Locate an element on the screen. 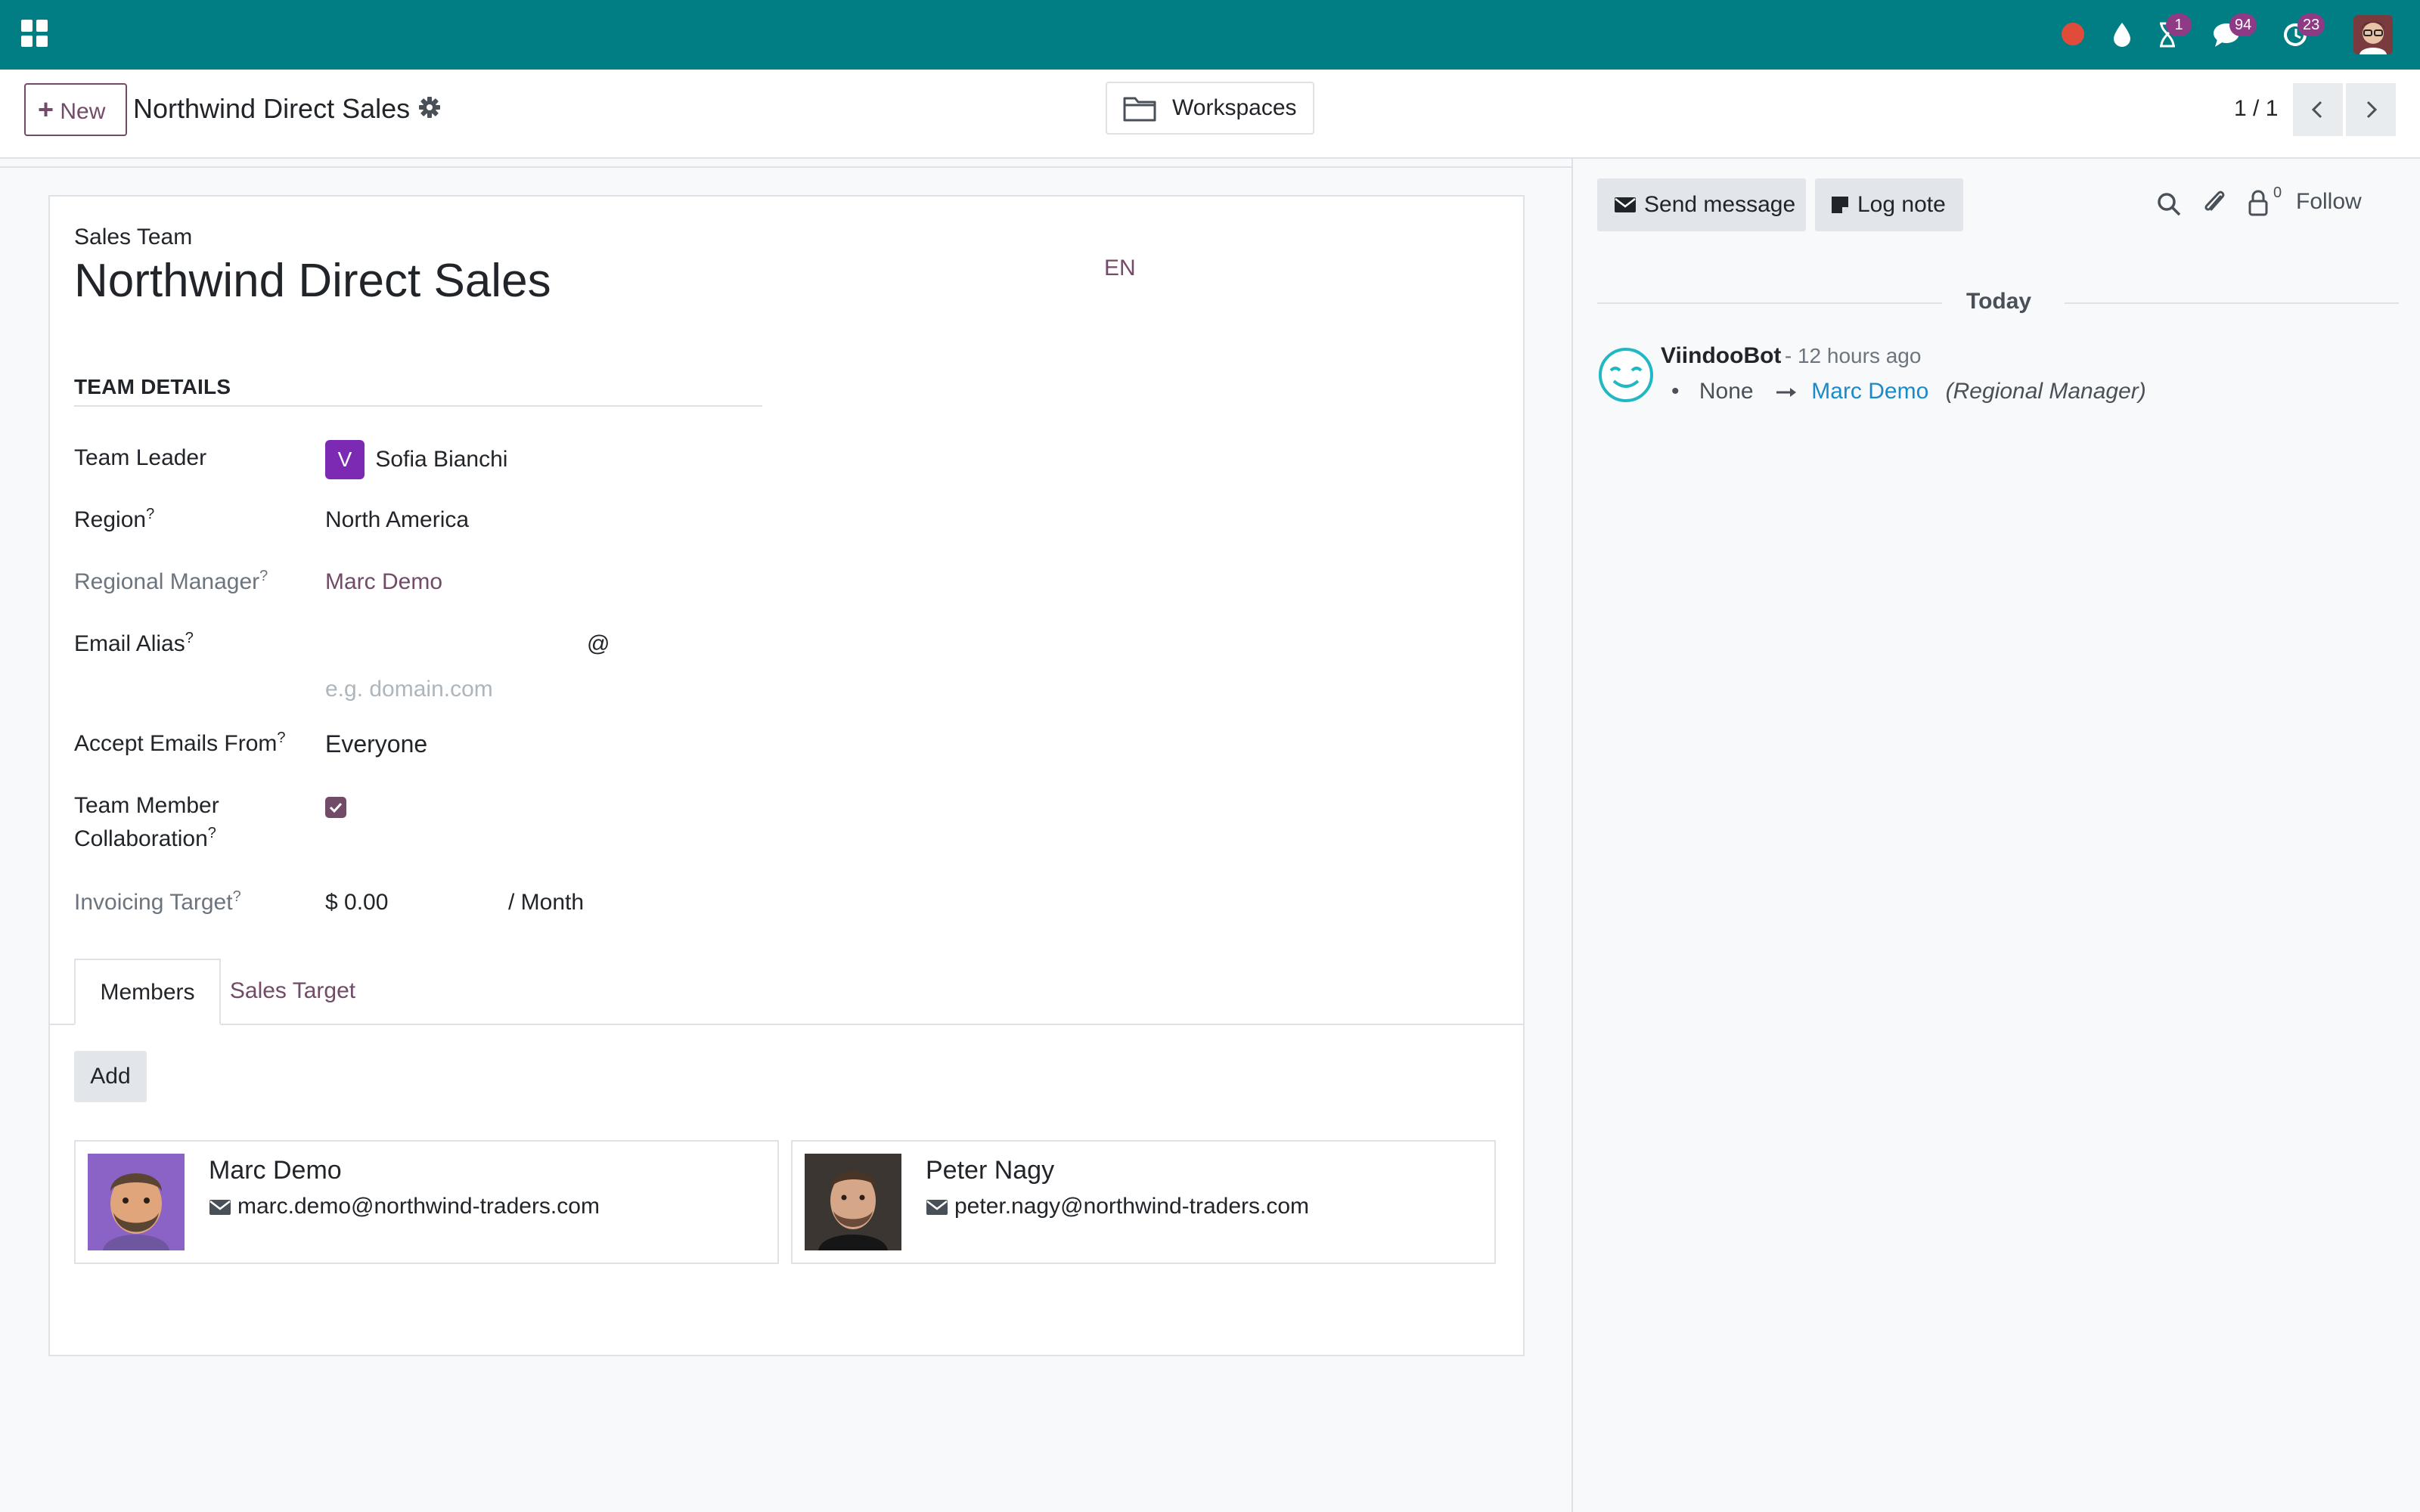 The image size is (2420, 1512). member-email: marc.demo@northwind-traders.com is located at coordinates (404, 1206).